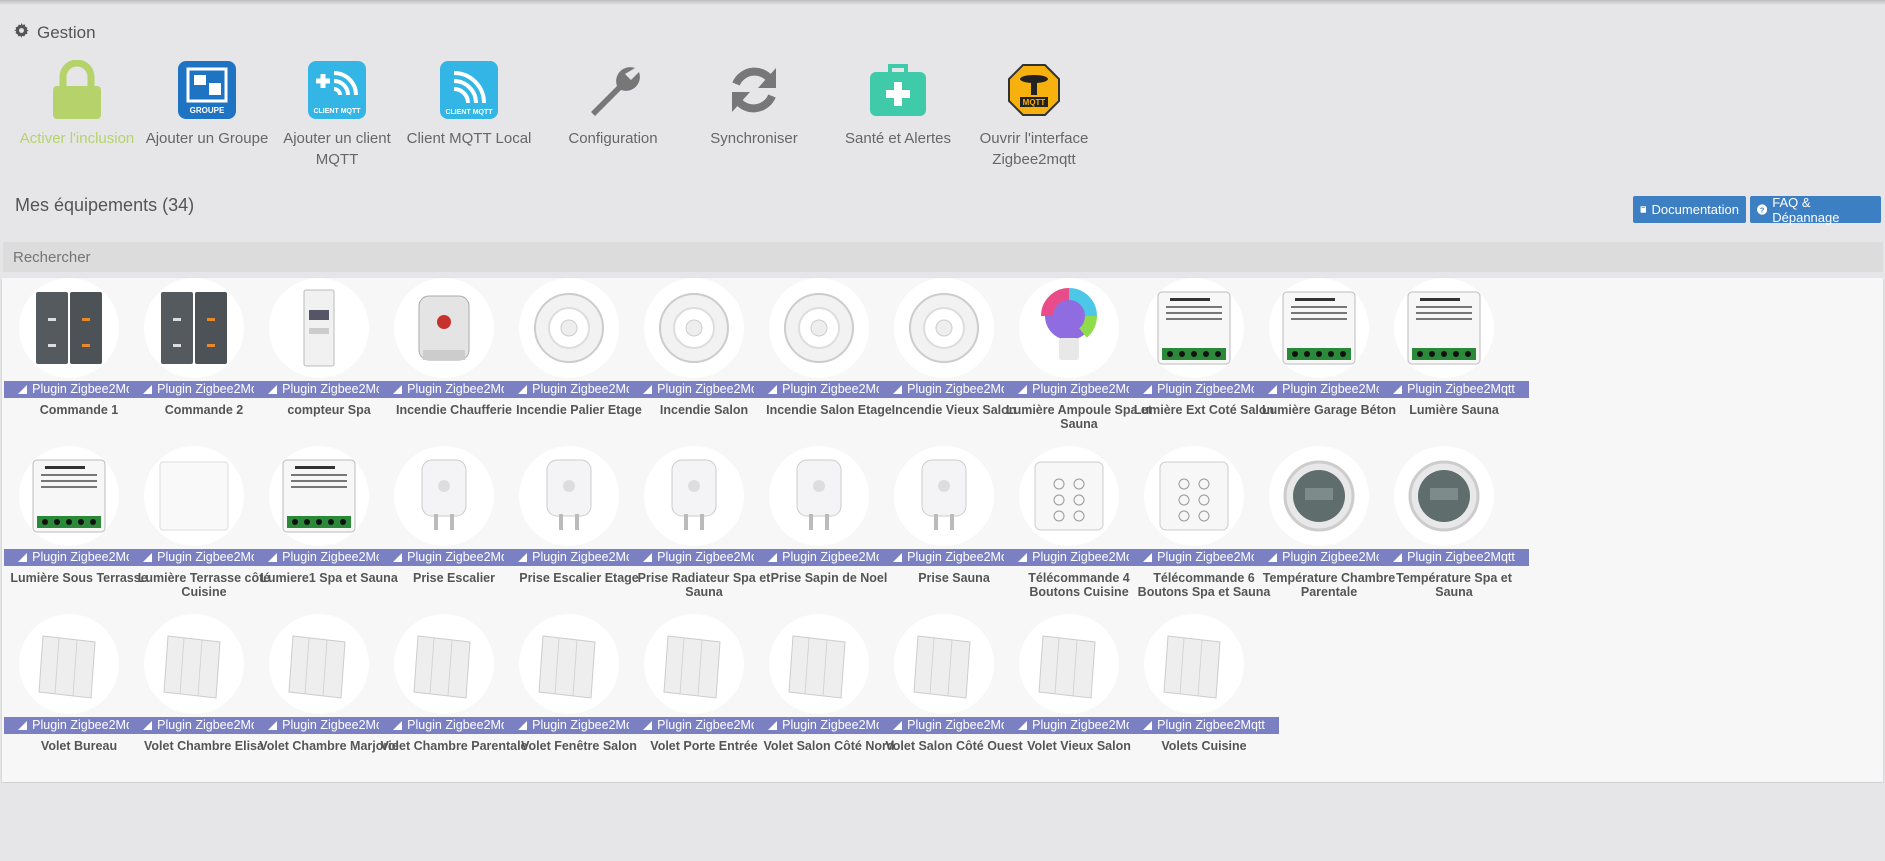 The height and width of the screenshot is (861, 1885). I want to click on add-group-button: GROUPE Ajouter un Groupe, so click(207, 104).